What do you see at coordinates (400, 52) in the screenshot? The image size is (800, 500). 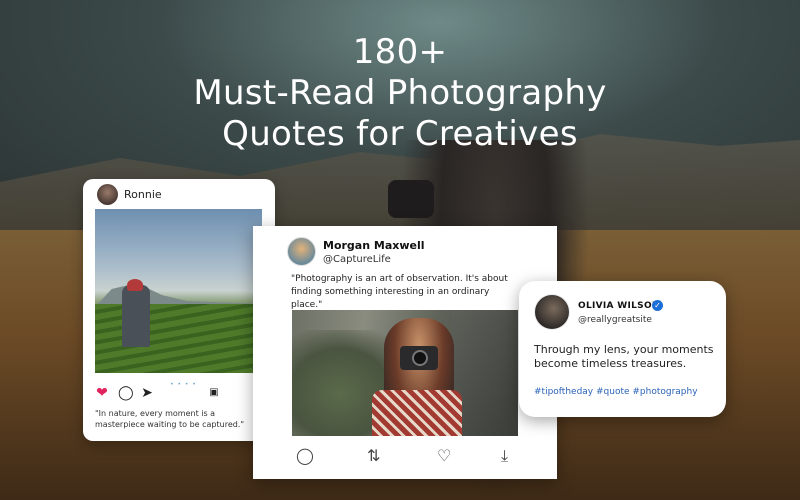 I see `headline-line-1: 180+` at bounding box center [400, 52].